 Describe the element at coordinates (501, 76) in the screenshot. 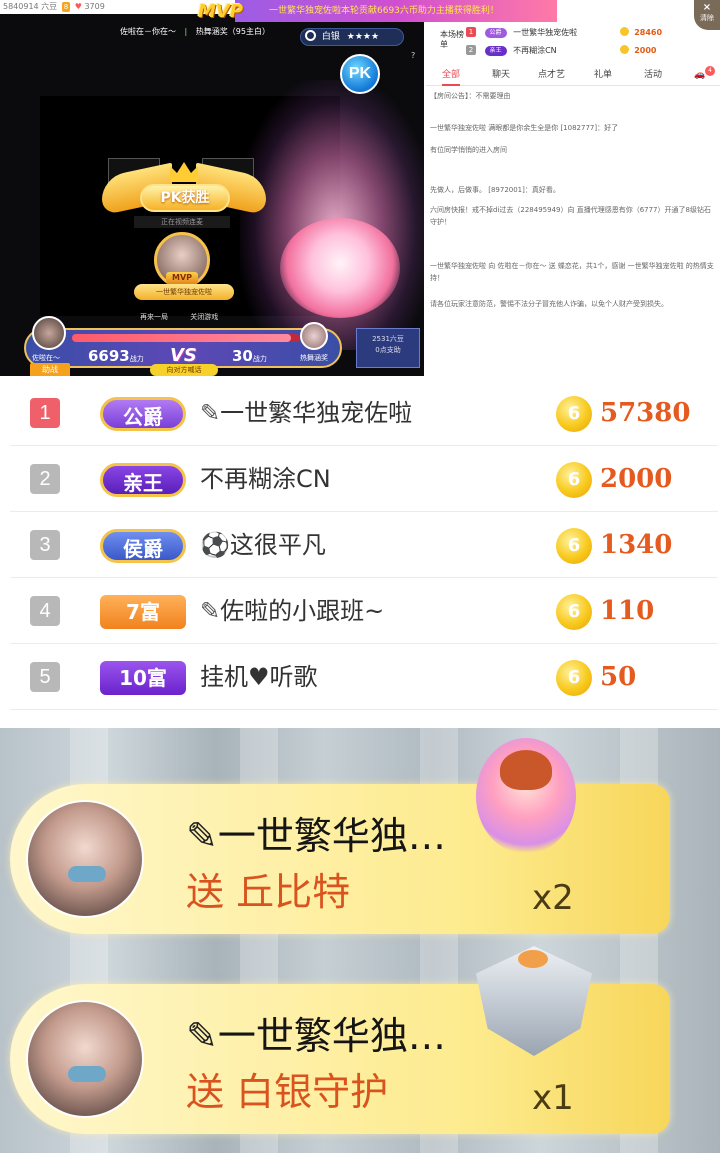

I see `tab-chat: 聊天` at that location.